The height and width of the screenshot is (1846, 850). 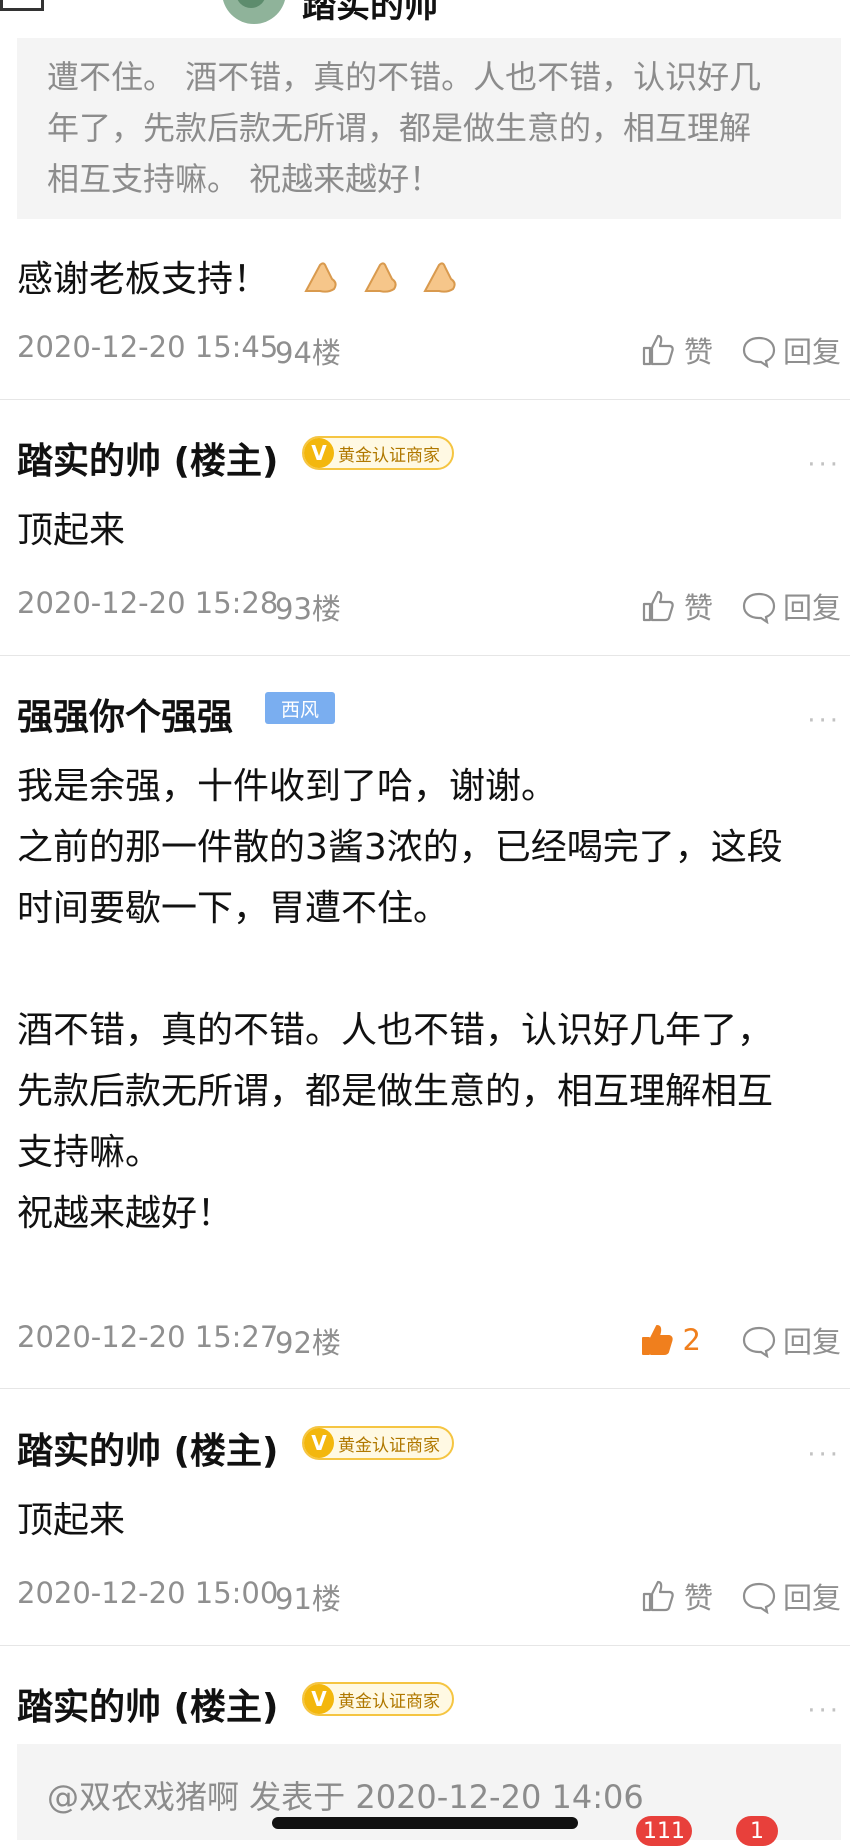 What do you see at coordinates (400, 847) in the screenshot?
I see `post-line: 之前的那一件散的3酱3浓的，已经喝完了，这段` at bounding box center [400, 847].